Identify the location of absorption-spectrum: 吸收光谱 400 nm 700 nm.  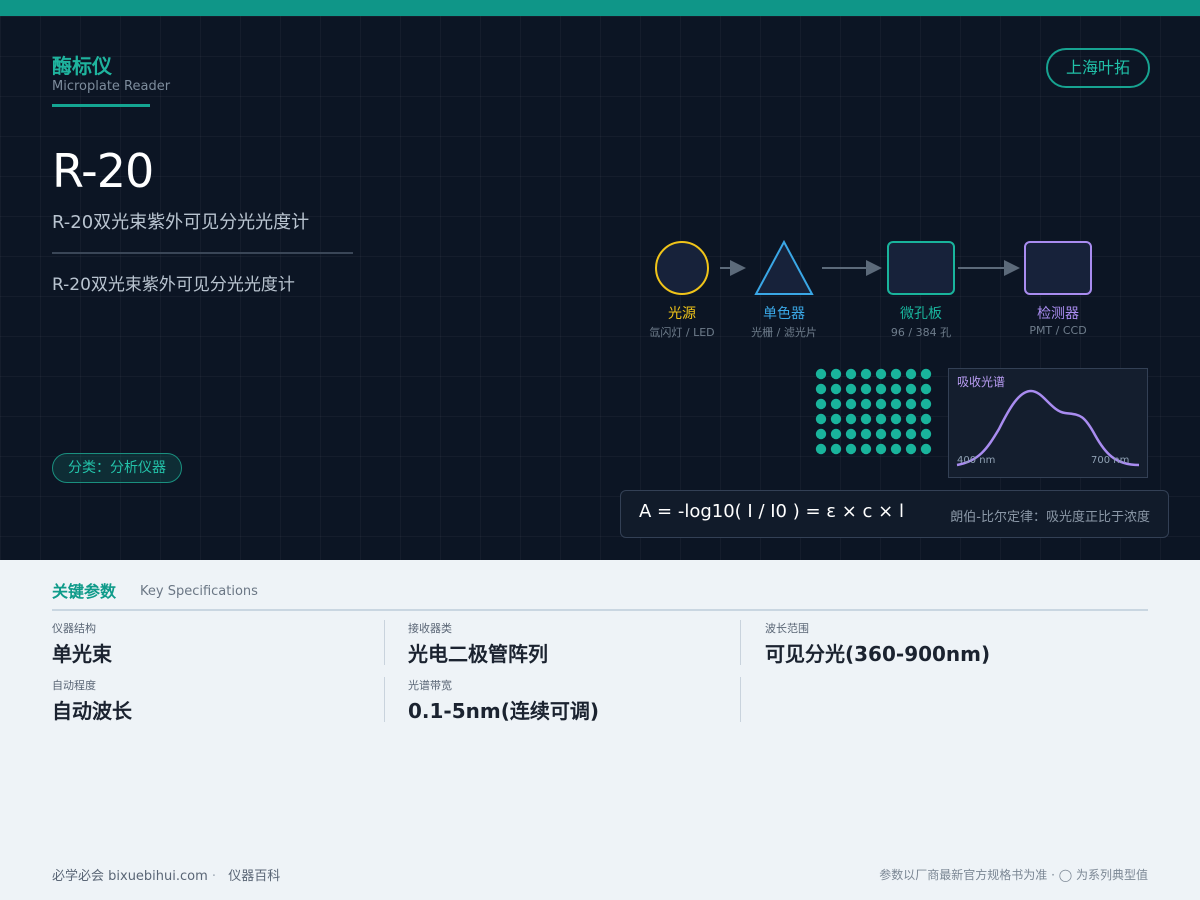
(1048, 423).